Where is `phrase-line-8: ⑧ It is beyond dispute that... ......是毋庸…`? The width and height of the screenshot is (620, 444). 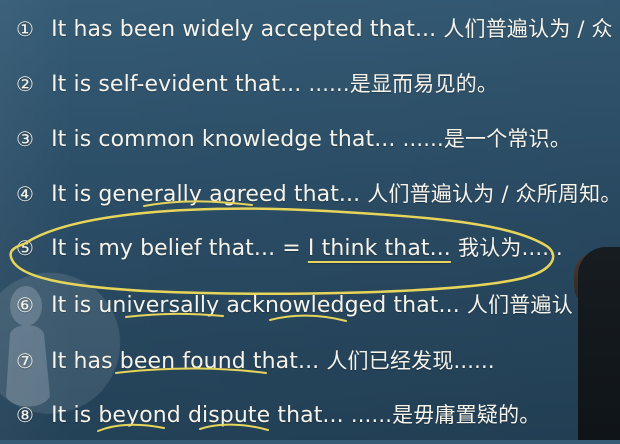 phrase-line-8: ⑧ It is beyond dispute that... ......是毋庸… is located at coordinates (318, 415).